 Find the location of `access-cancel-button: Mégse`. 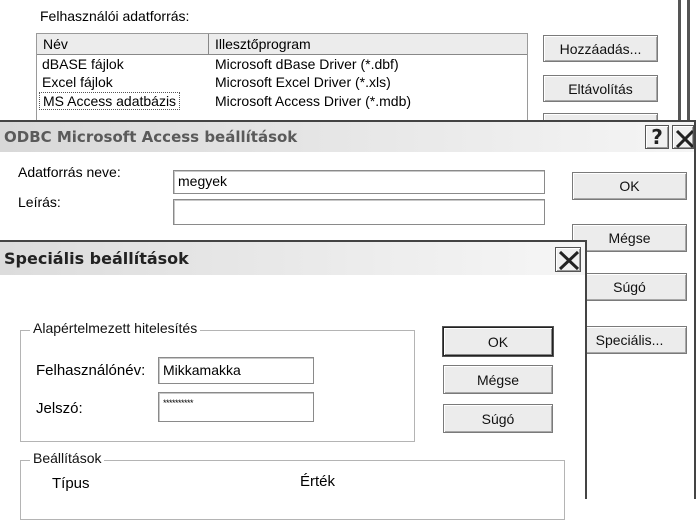

access-cancel-button: Mégse is located at coordinates (629, 238).